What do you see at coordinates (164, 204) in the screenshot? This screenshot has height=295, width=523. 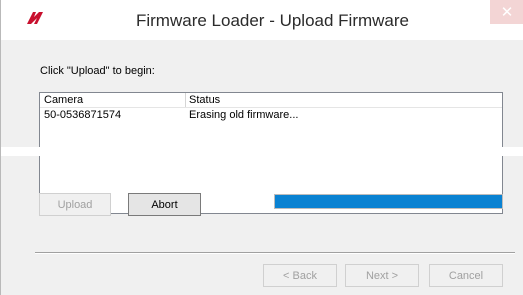 I see `abort-button: Abort` at bounding box center [164, 204].